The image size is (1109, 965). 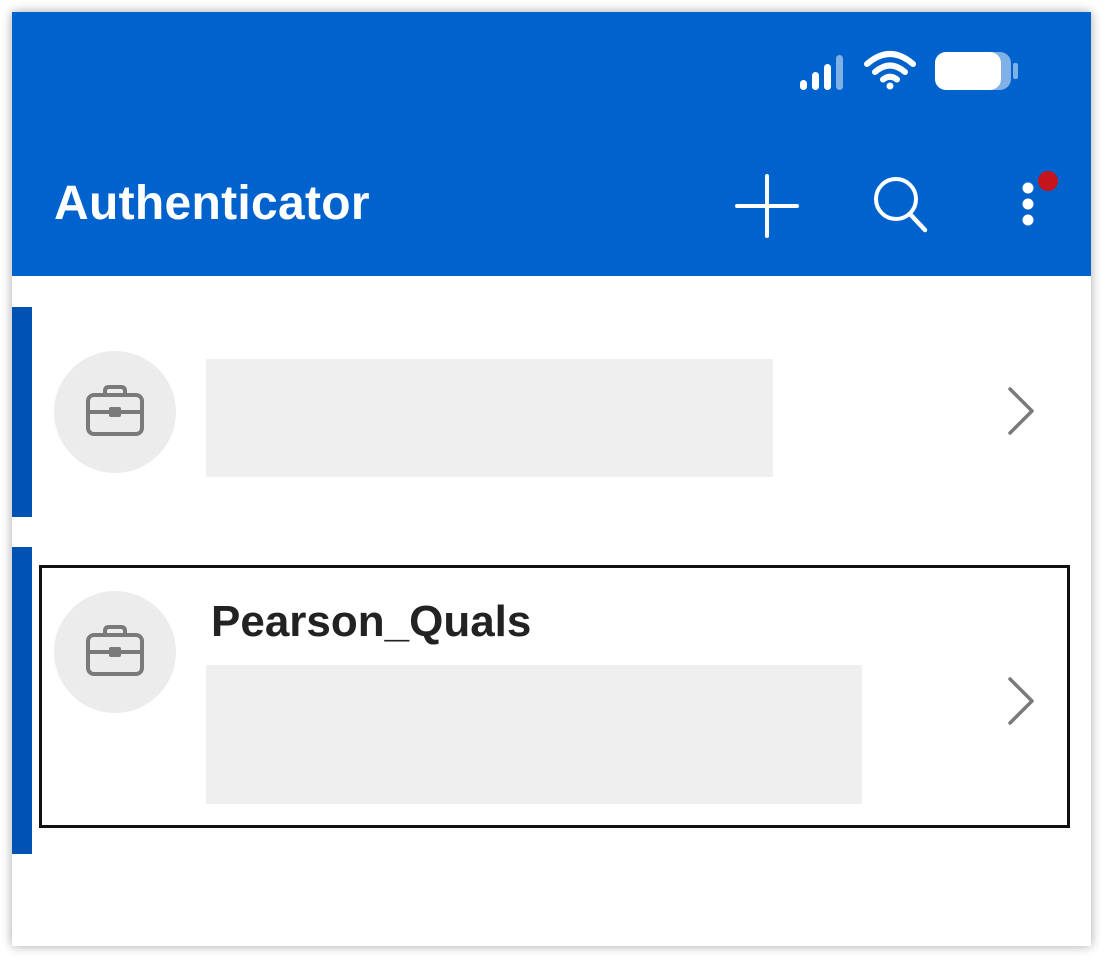 What do you see at coordinates (212, 203) in the screenshot?
I see `app-title: Authenticator` at bounding box center [212, 203].